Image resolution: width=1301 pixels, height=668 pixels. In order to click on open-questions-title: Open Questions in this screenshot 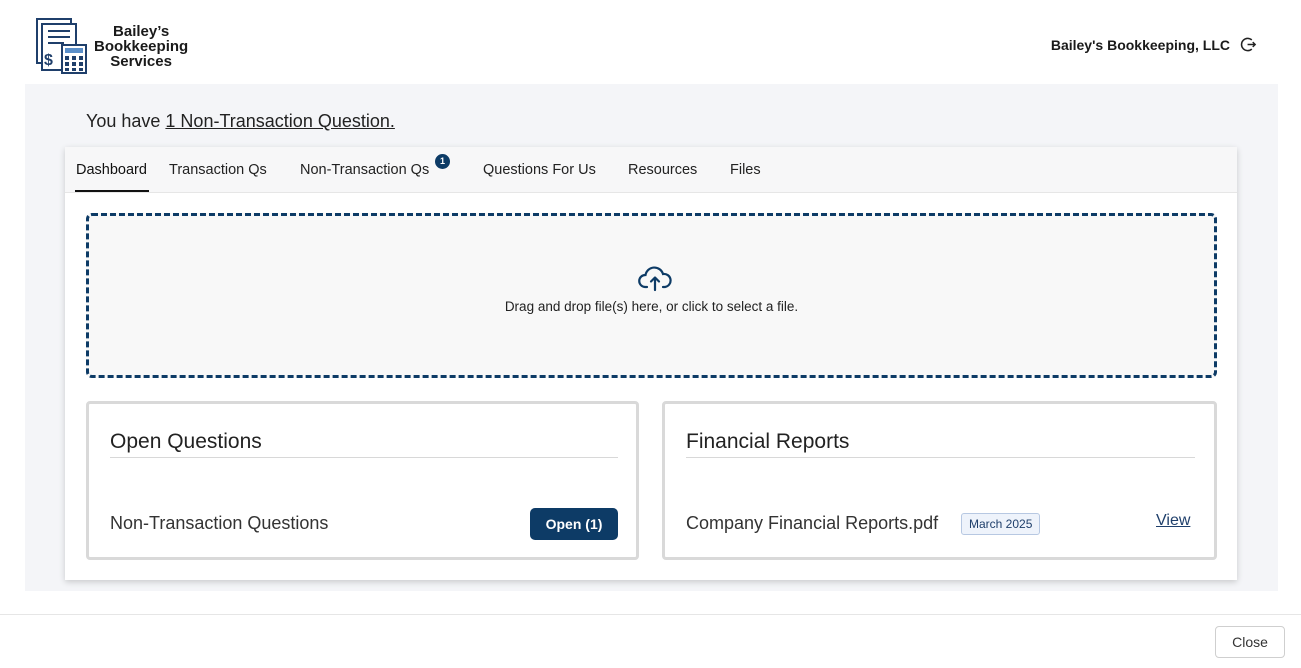, I will do `click(186, 441)`.